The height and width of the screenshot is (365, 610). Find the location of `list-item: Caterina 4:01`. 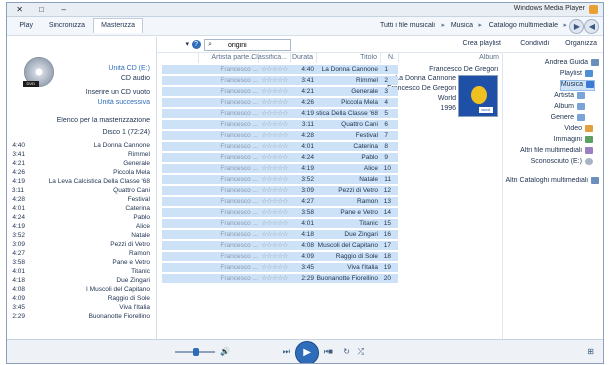

list-item: Caterina 4:01 is located at coordinates (81, 208).